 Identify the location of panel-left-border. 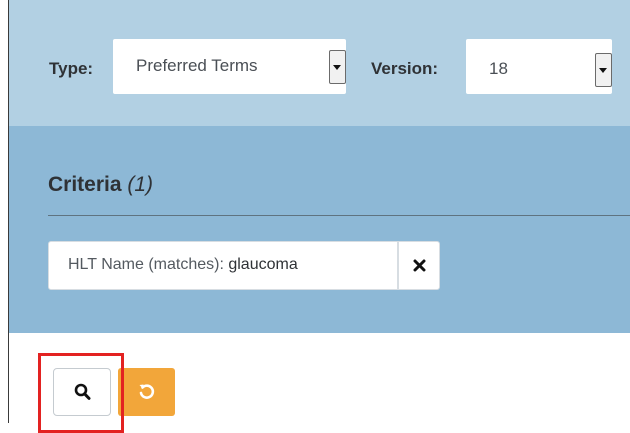
(8, 211).